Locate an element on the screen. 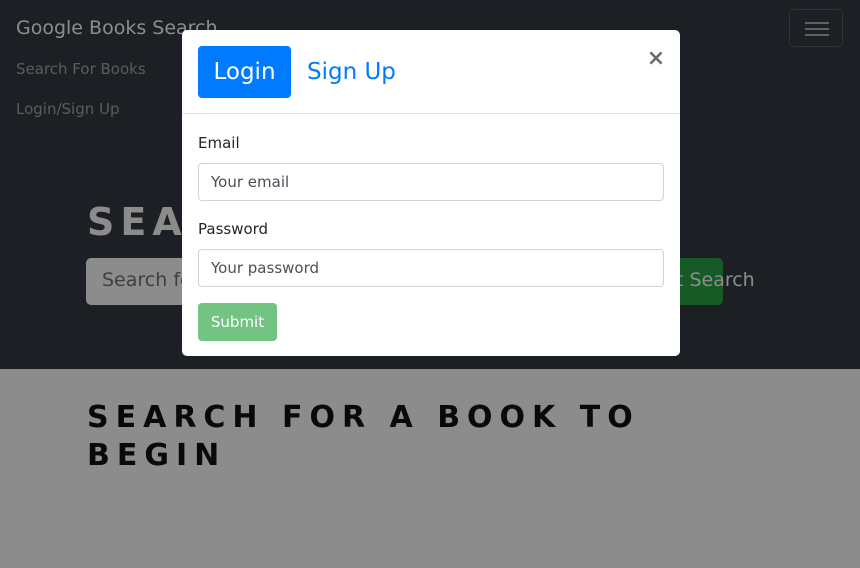 The image size is (860, 568). submit-button: Submit is located at coordinates (237, 322).